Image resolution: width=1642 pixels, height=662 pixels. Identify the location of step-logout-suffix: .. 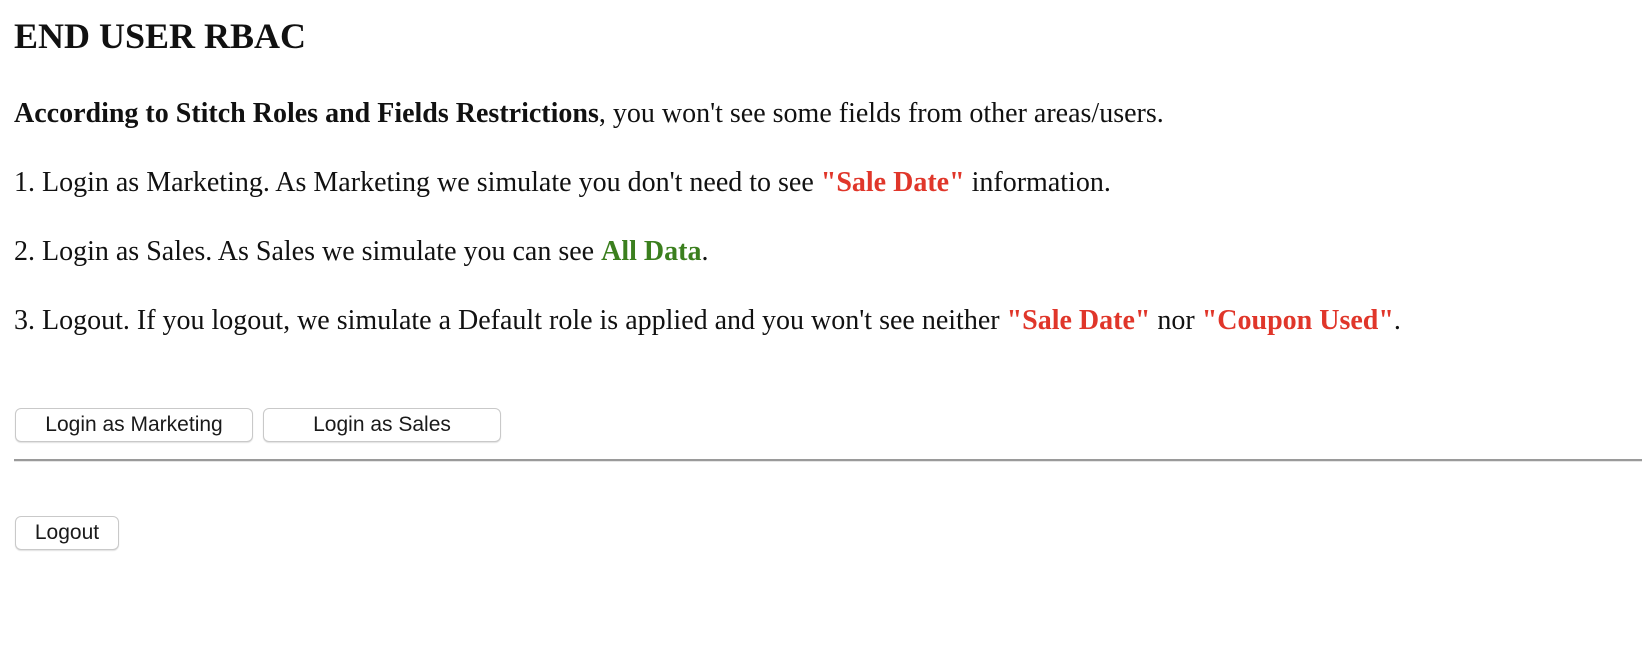
(1397, 320).